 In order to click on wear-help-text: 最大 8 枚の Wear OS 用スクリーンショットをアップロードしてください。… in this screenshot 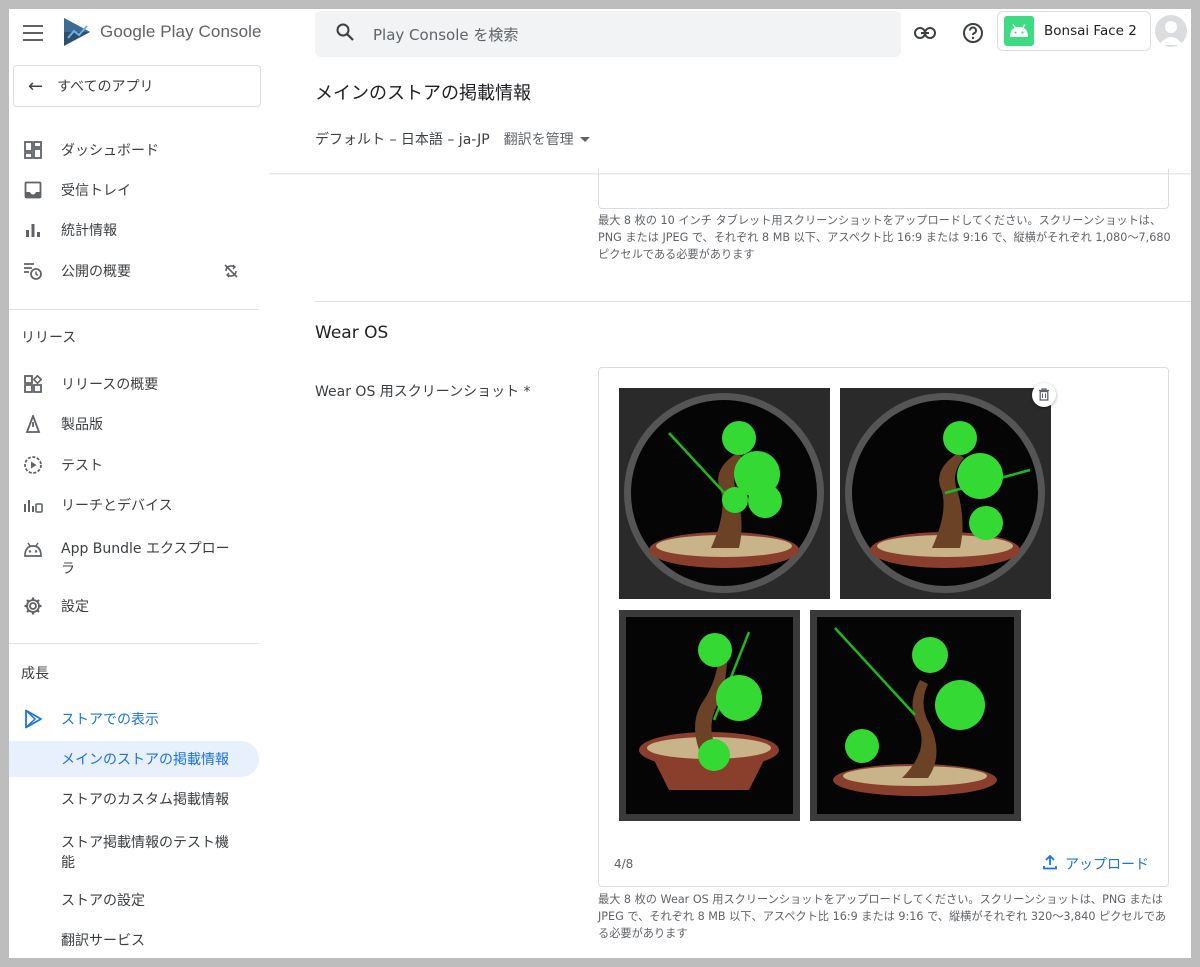, I will do `click(882, 916)`.